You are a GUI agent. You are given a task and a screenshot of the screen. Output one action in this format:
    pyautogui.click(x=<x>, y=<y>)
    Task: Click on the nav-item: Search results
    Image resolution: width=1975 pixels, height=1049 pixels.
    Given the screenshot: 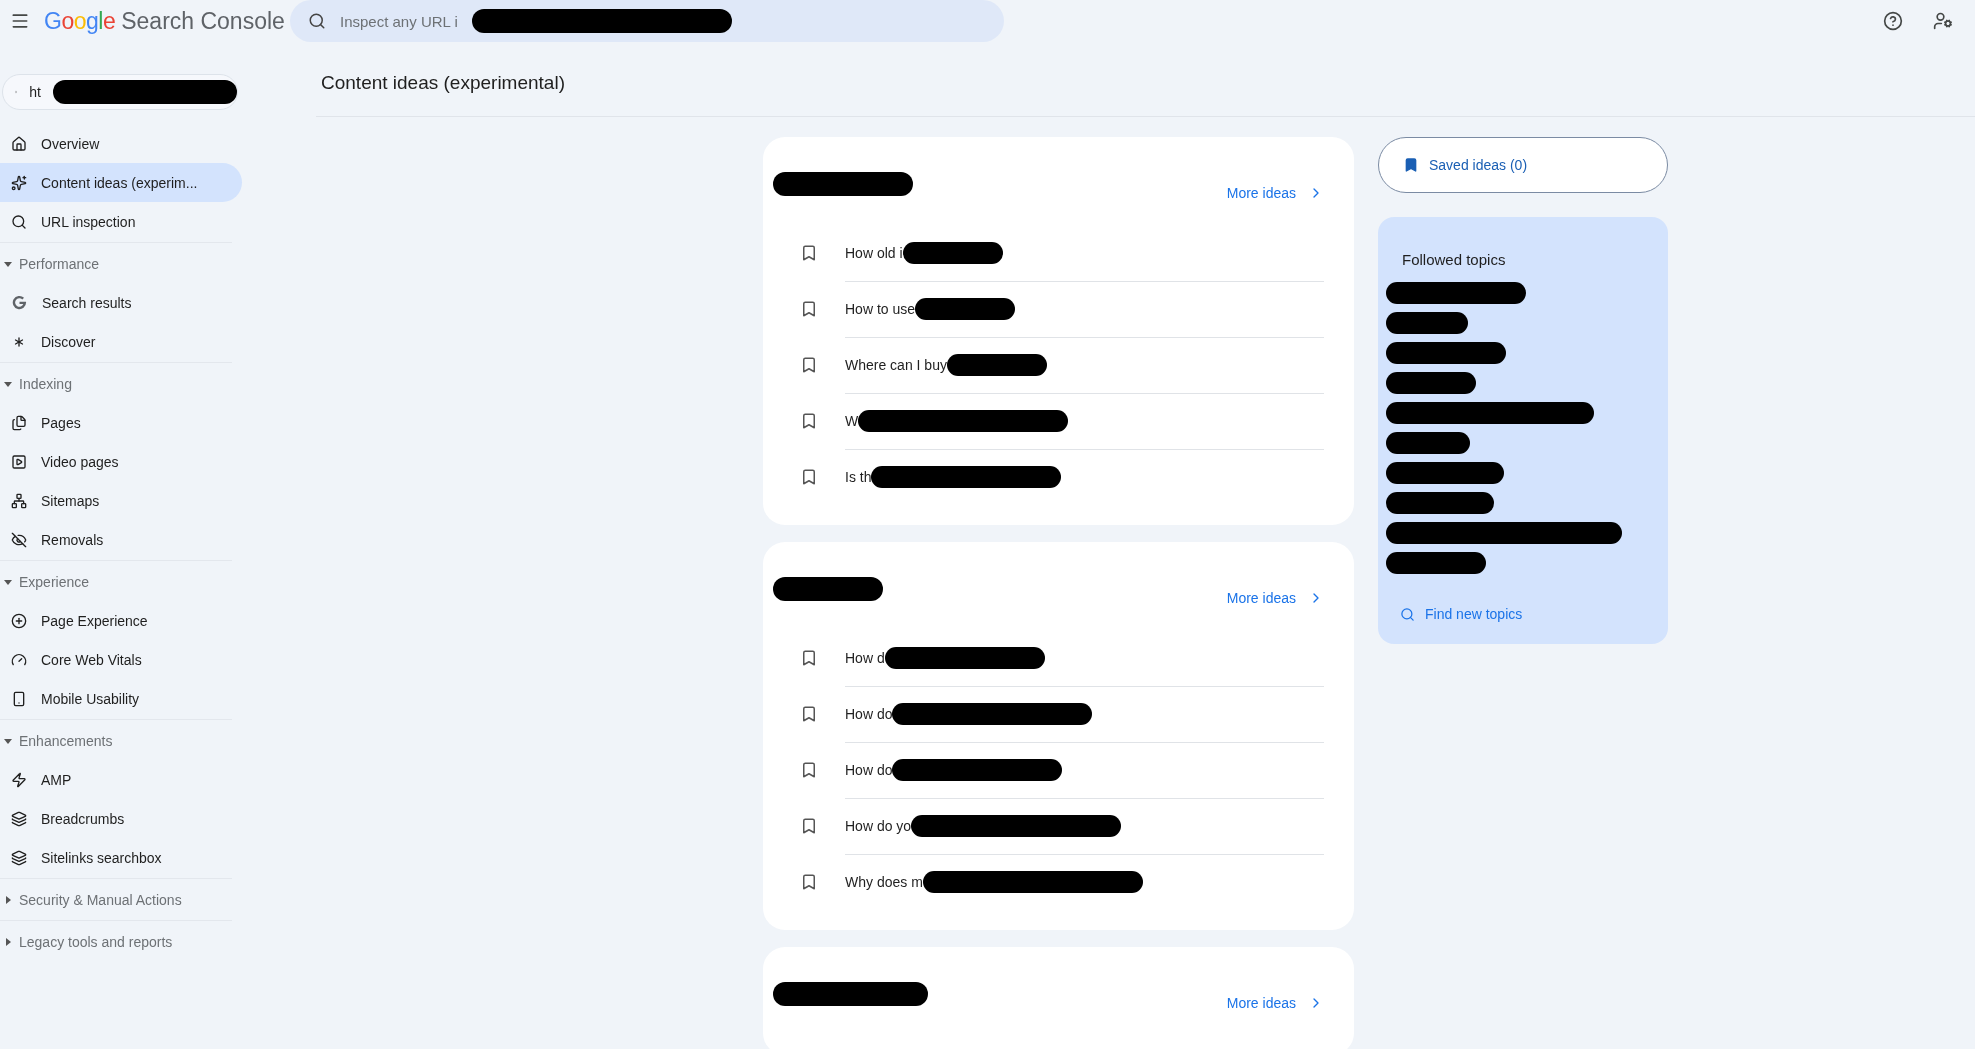 What is the action you would take?
    pyautogui.click(x=121, y=302)
    